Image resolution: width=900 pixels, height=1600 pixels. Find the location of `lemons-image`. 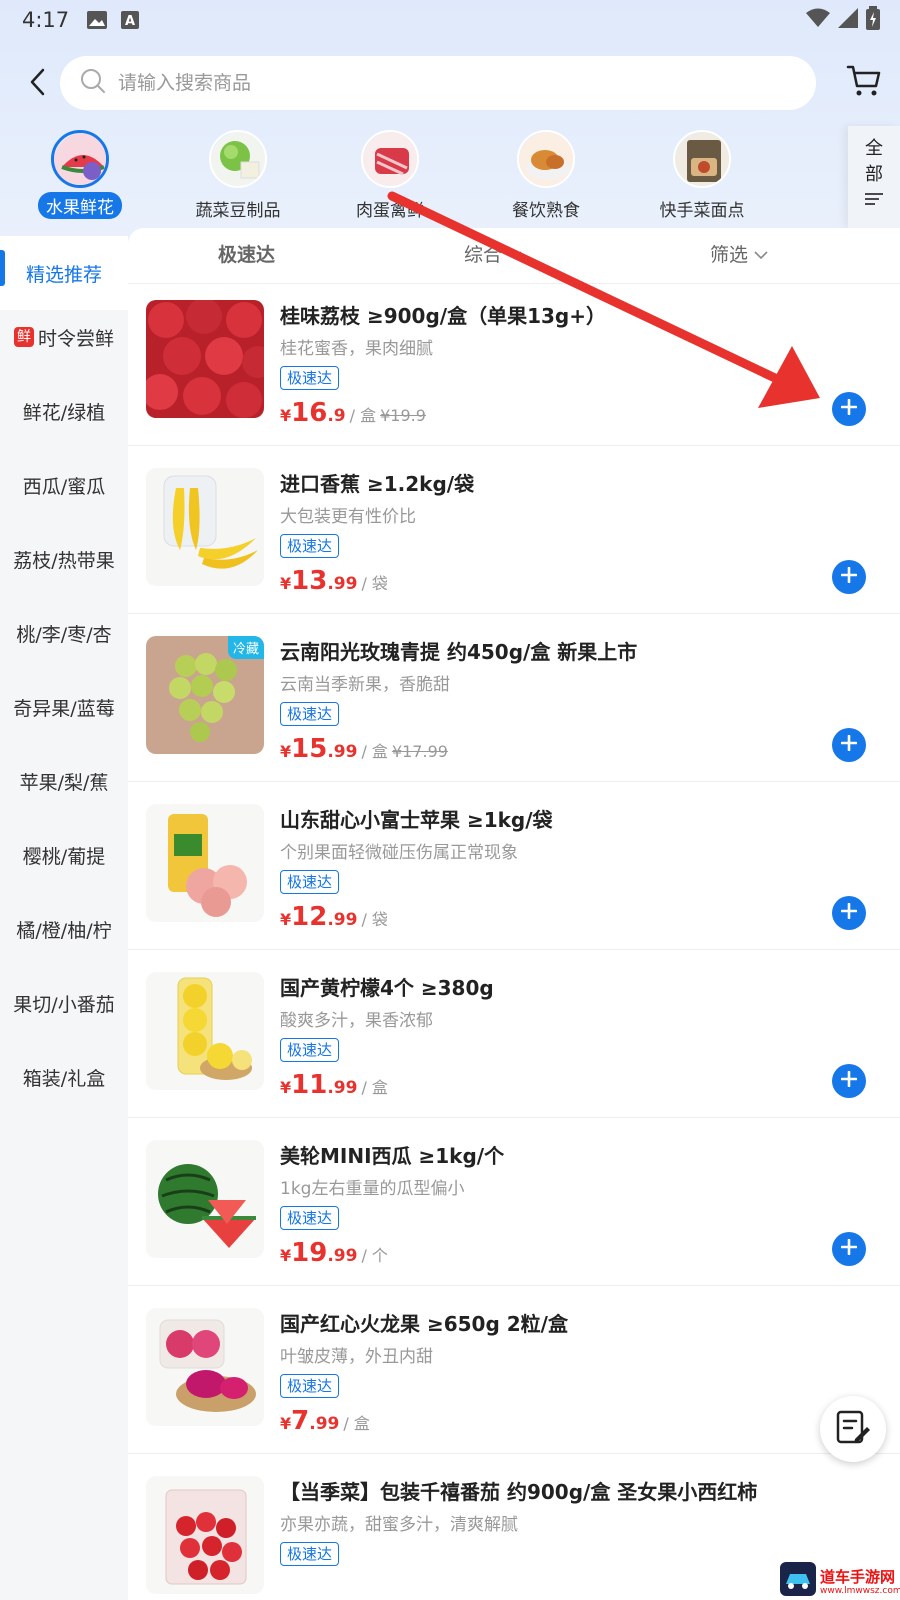

lemons-image is located at coordinates (205, 1031).